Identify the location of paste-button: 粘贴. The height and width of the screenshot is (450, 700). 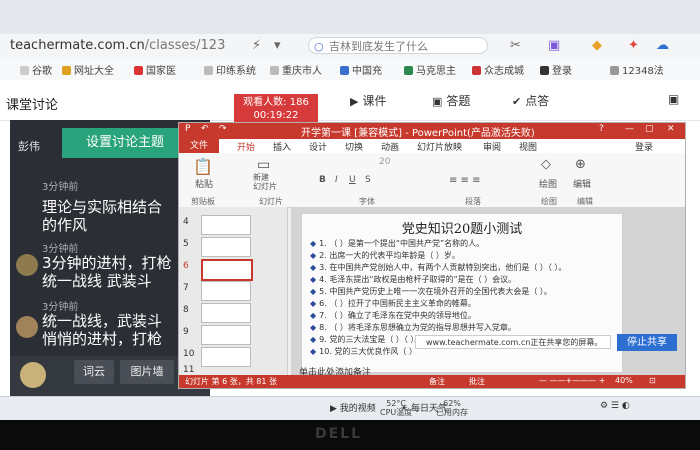
(204, 183).